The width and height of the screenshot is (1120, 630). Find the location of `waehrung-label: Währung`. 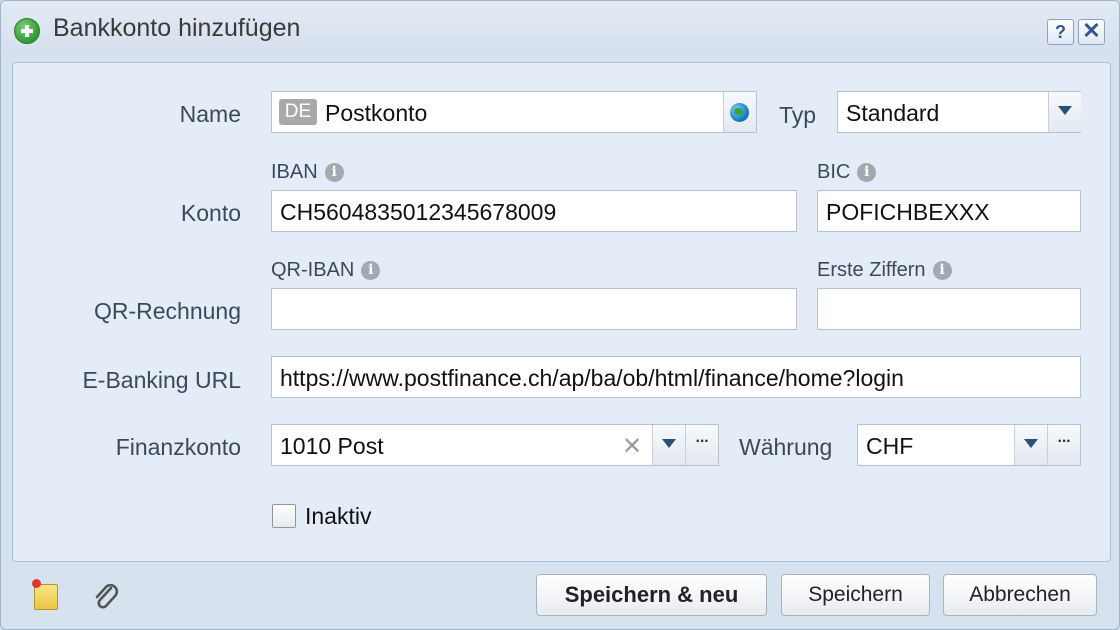

waehrung-label: Währung is located at coordinates (786, 447).